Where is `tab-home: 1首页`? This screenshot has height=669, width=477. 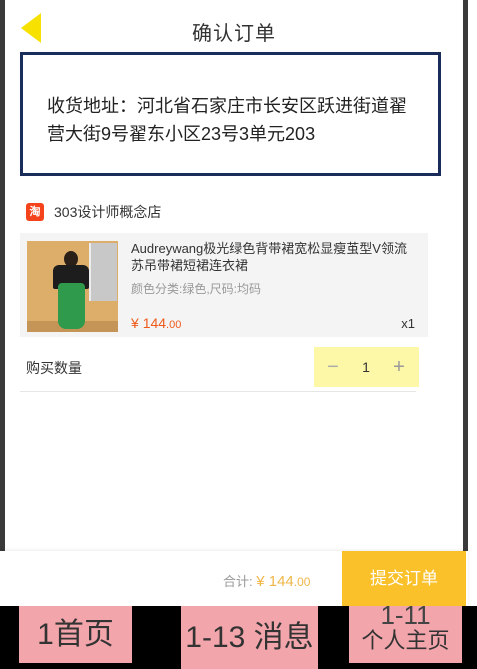
tab-home: 1首页 is located at coordinates (75, 634).